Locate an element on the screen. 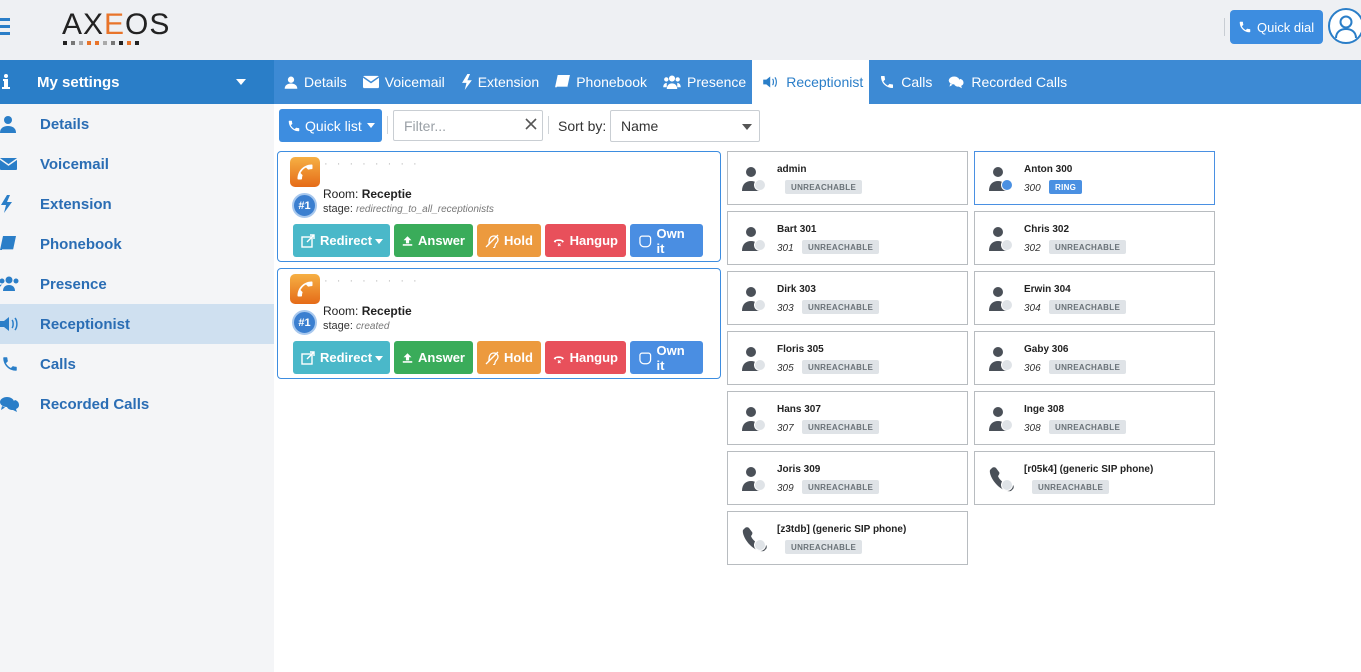  sidebar-item-details: Details is located at coordinates (137, 124).